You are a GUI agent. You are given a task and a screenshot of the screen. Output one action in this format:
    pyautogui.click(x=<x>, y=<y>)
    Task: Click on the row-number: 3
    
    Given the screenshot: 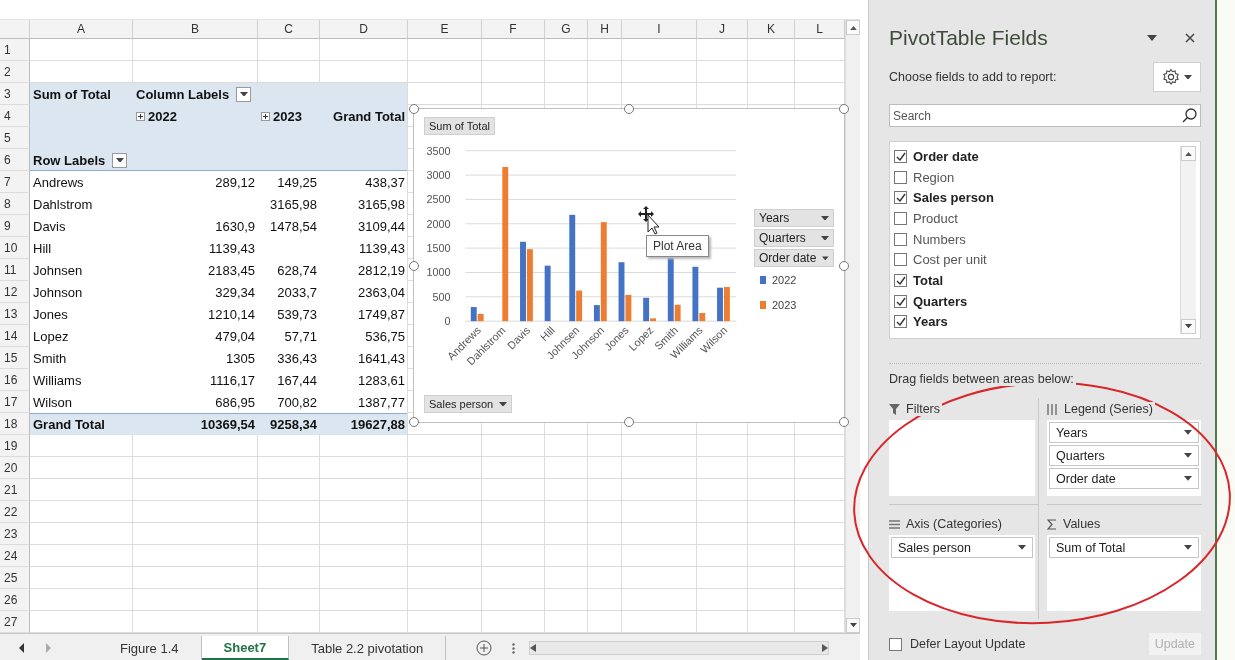 What is the action you would take?
    pyautogui.click(x=15, y=94)
    